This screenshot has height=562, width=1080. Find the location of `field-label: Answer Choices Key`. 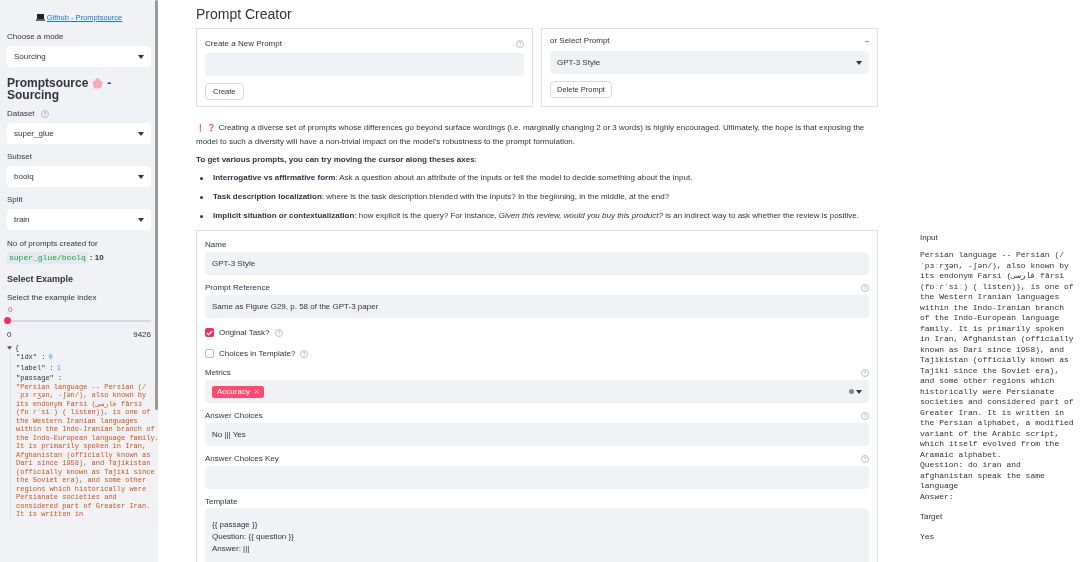

field-label: Answer Choices Key is located at coordinates (242, 458).